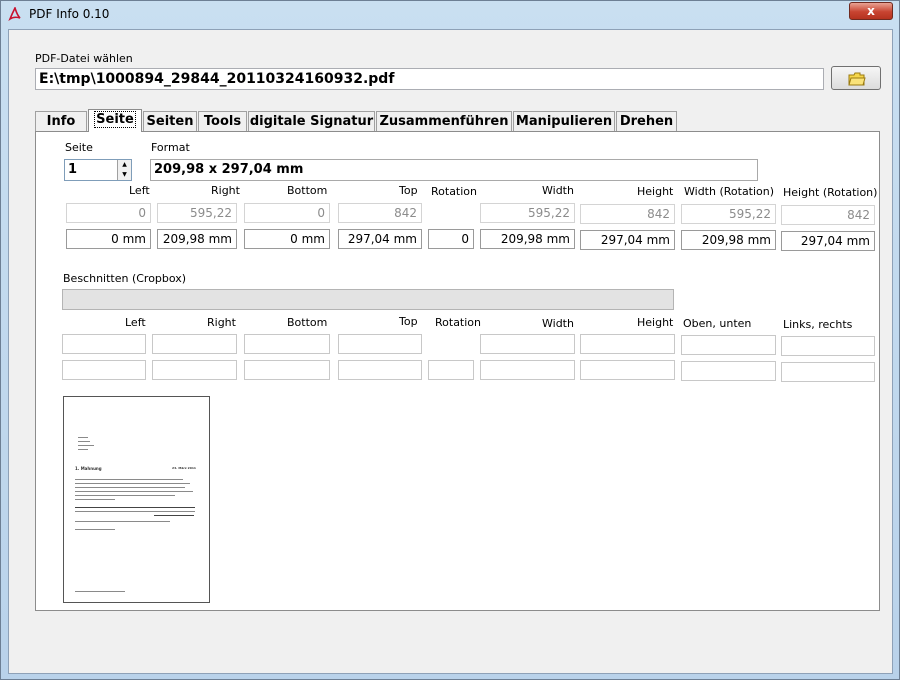  Describe the element at coordinates (458, 322) in the screenshot. I see `crop-header-rotation: Rotation` at that location.